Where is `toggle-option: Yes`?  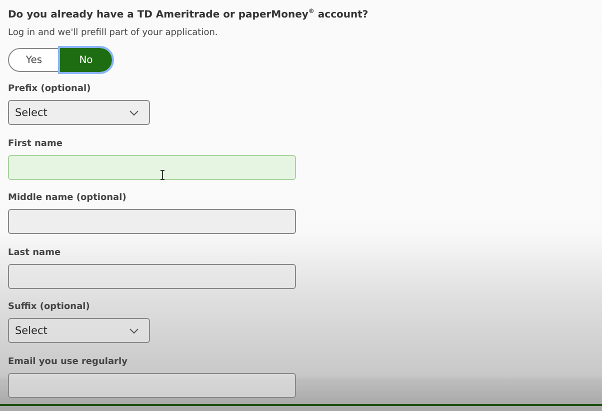 toggle-option: Yes is located at coordinates (34, 60).